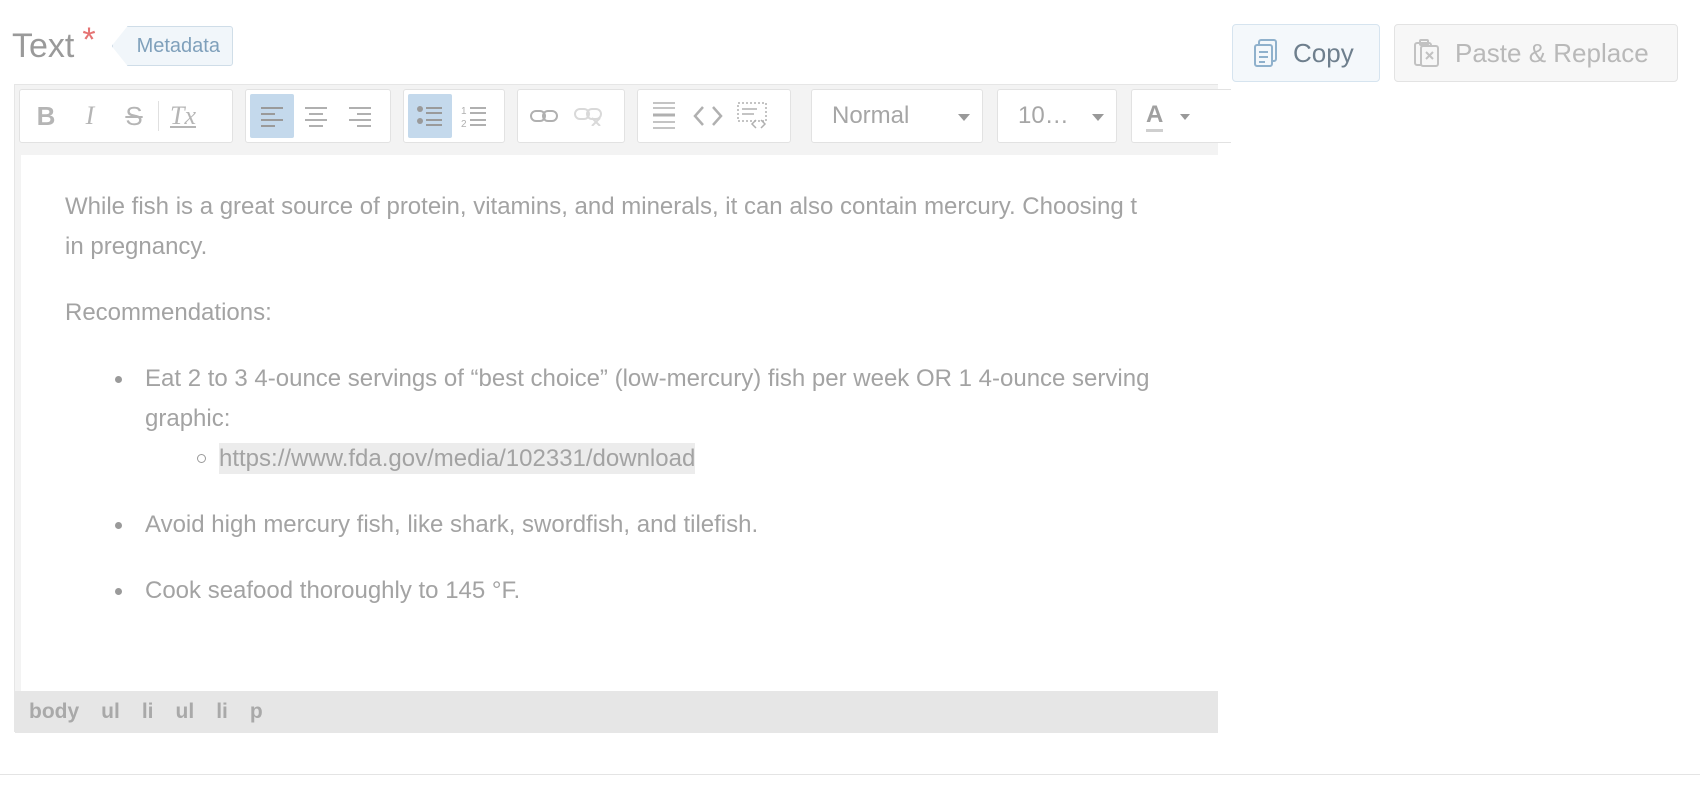 The height and width of the screenshot is (788, 1700). I want to click on toolbar-separator, so click(158, 116).